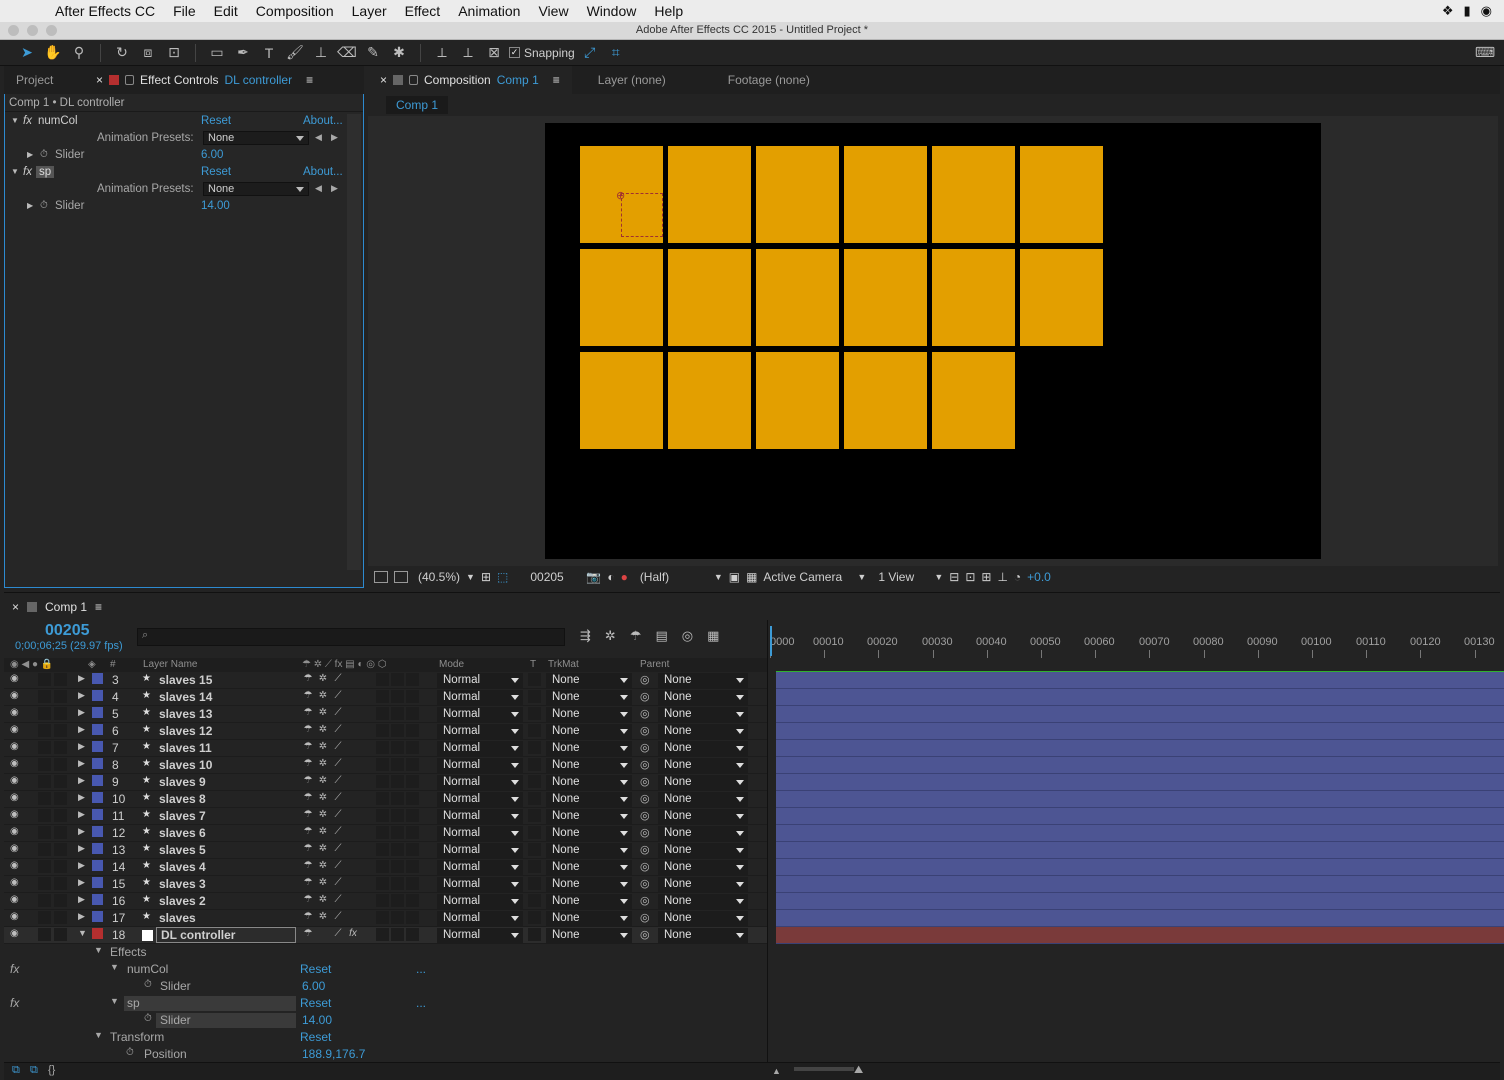  I want to click on layer-row: ◉ ▶ 8 ★ slaves 10 ☂ ✲ ⟋ Normal None ◎ None, so click(386, 765).